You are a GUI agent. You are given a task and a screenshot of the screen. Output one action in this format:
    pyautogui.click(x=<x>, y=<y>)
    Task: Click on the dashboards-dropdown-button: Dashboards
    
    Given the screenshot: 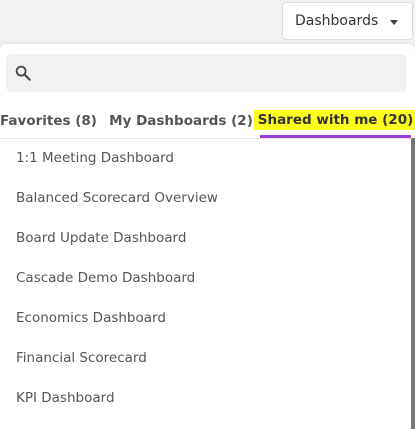 What is the action you would take?
    pyautogui.click(x=347, y=21)
    